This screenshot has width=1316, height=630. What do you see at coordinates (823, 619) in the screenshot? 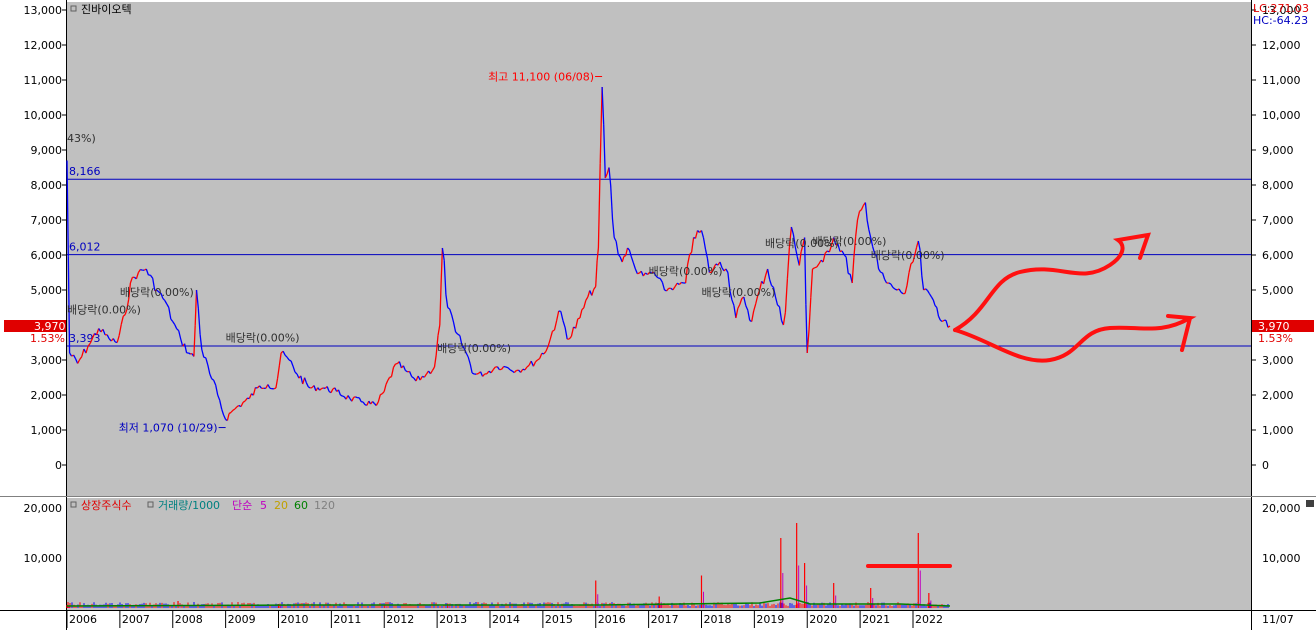
I see `date-tick-label: 2020` at bounding box center [823, 619].